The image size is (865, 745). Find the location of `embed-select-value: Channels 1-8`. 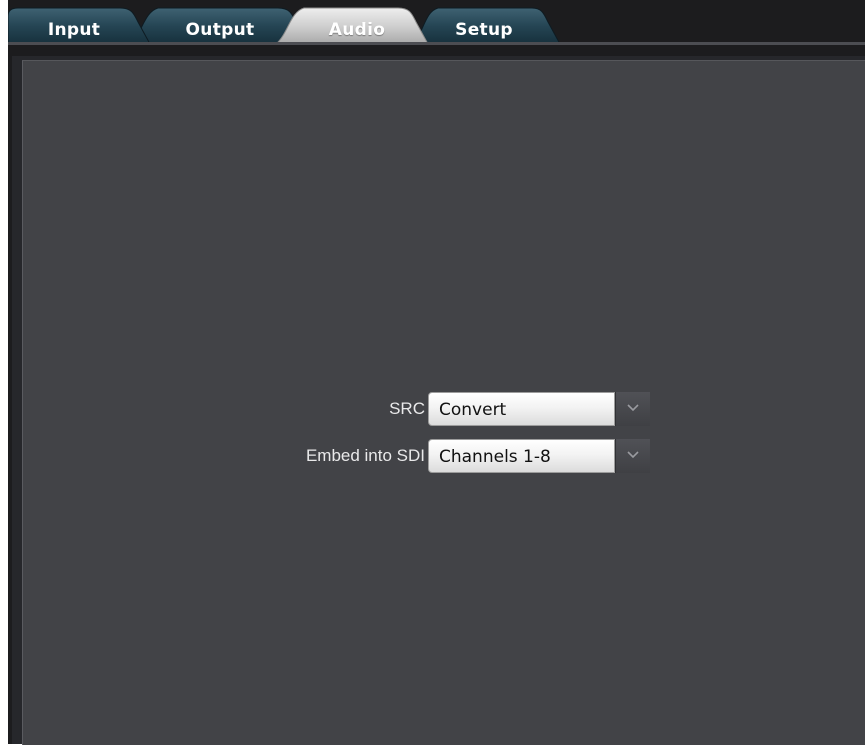

embed-select-value: Channels 1-8 is located at coordinates (495, 457).